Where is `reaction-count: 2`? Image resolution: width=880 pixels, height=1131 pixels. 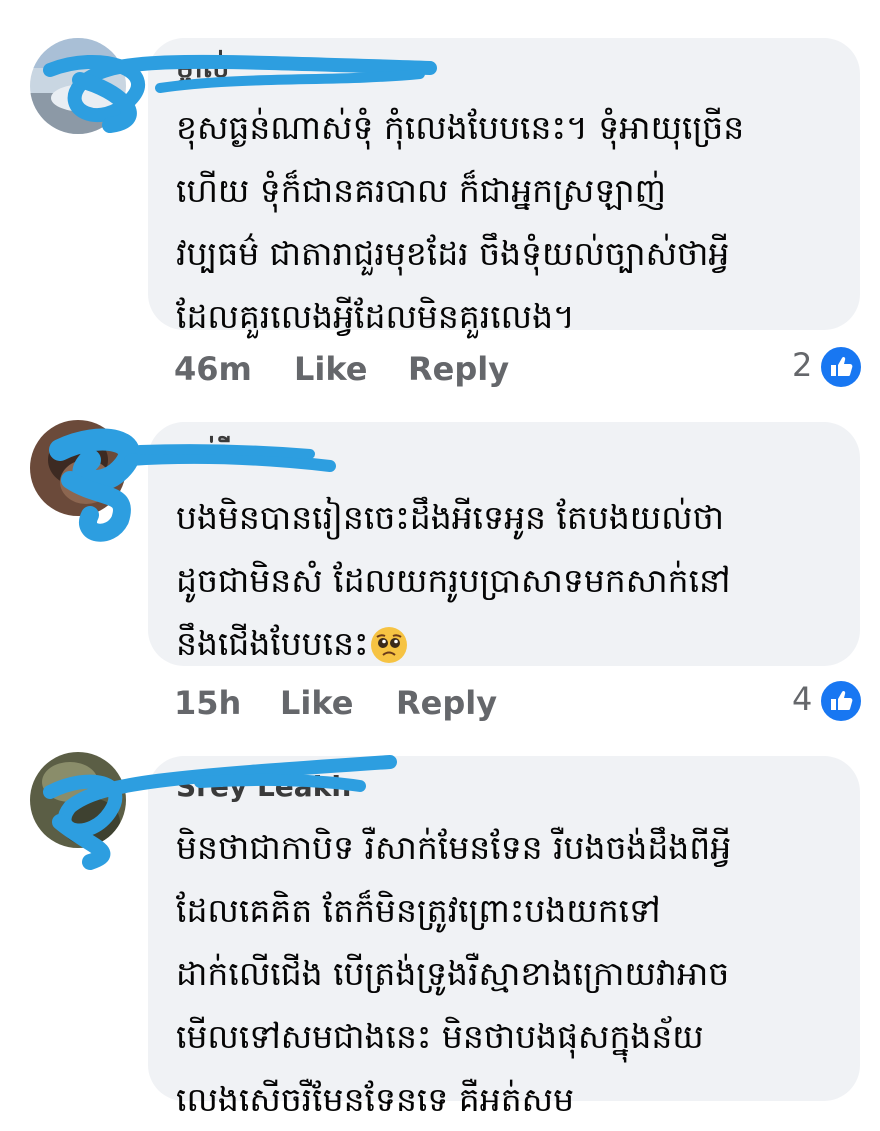
reaction-count: 2 is located at coordinates (802, 365).